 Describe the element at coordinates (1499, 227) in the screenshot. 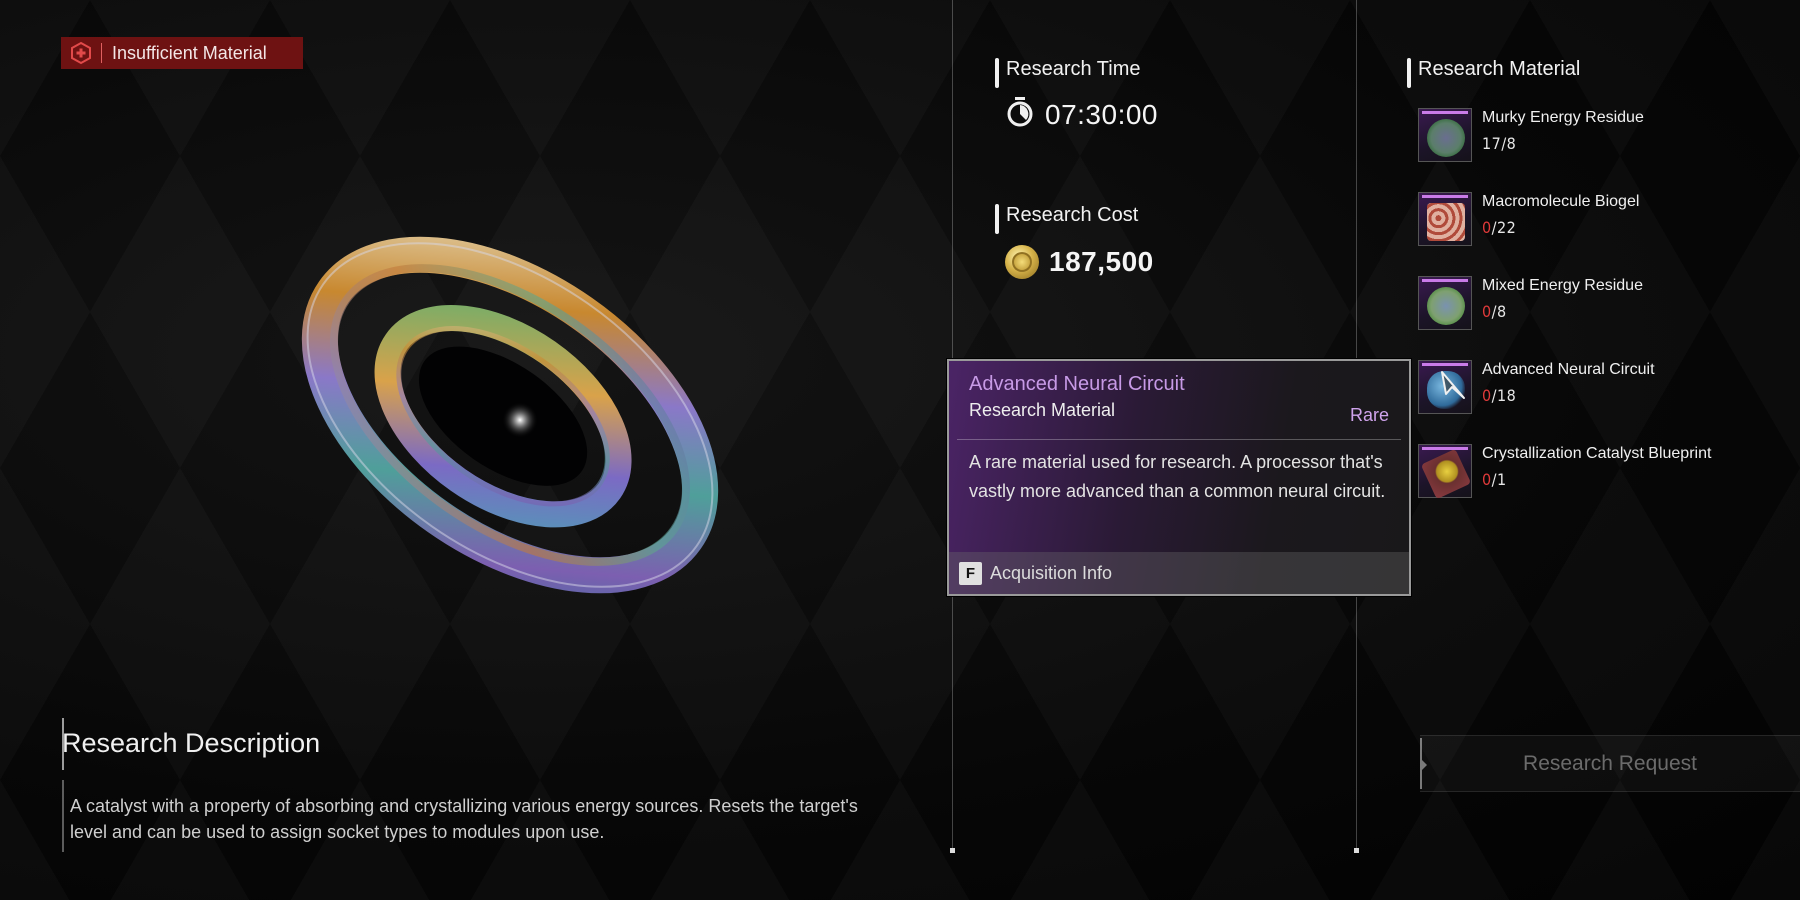

I see `material-count: 0/22` at that location.